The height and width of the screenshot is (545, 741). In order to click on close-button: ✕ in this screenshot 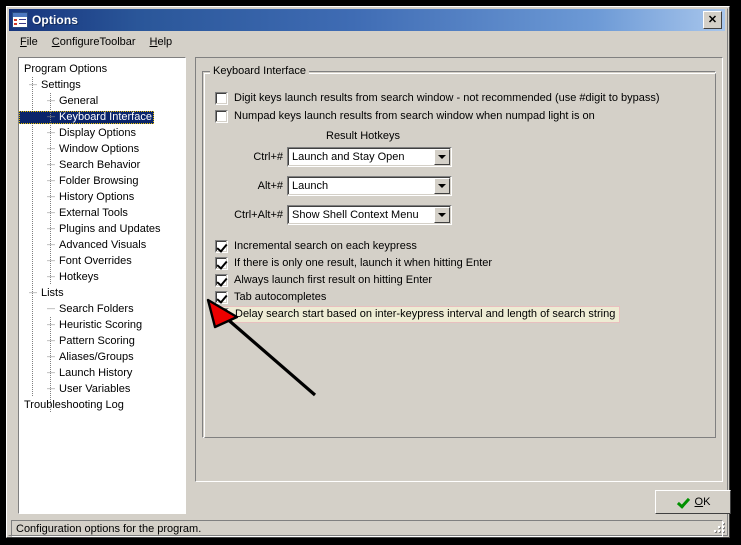, I will do `click(712, 20)`.